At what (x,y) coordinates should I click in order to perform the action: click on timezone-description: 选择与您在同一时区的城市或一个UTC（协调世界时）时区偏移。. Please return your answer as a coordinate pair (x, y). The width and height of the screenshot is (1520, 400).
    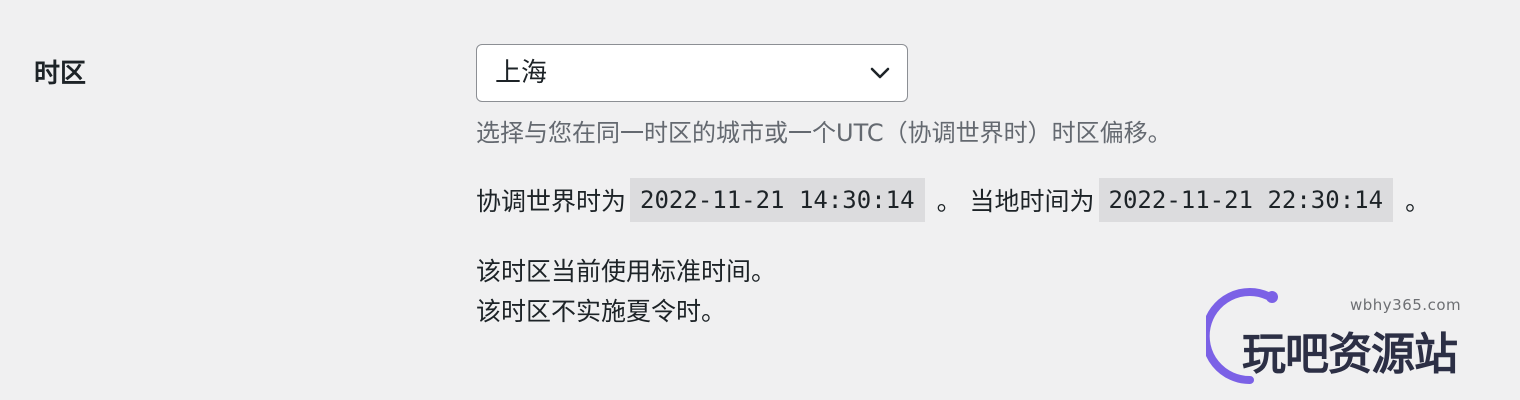
    Looking at the image, I should click on (824, 133).